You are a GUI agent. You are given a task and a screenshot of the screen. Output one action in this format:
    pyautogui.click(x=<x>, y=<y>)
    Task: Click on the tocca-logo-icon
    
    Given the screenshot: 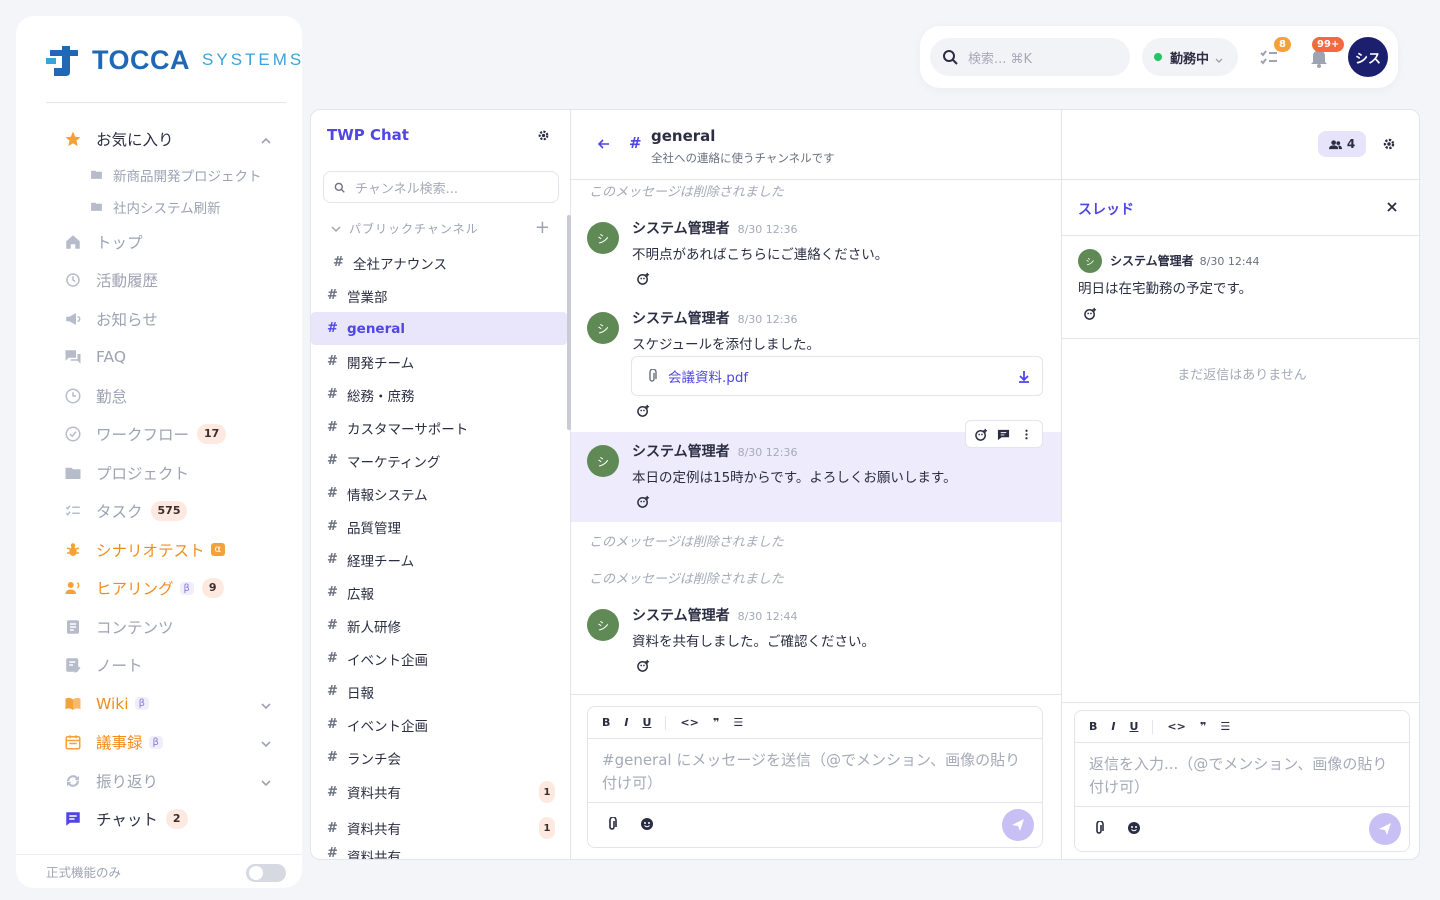 What is the action you would take?
    pyautogui.click(x=64, y=60)
    